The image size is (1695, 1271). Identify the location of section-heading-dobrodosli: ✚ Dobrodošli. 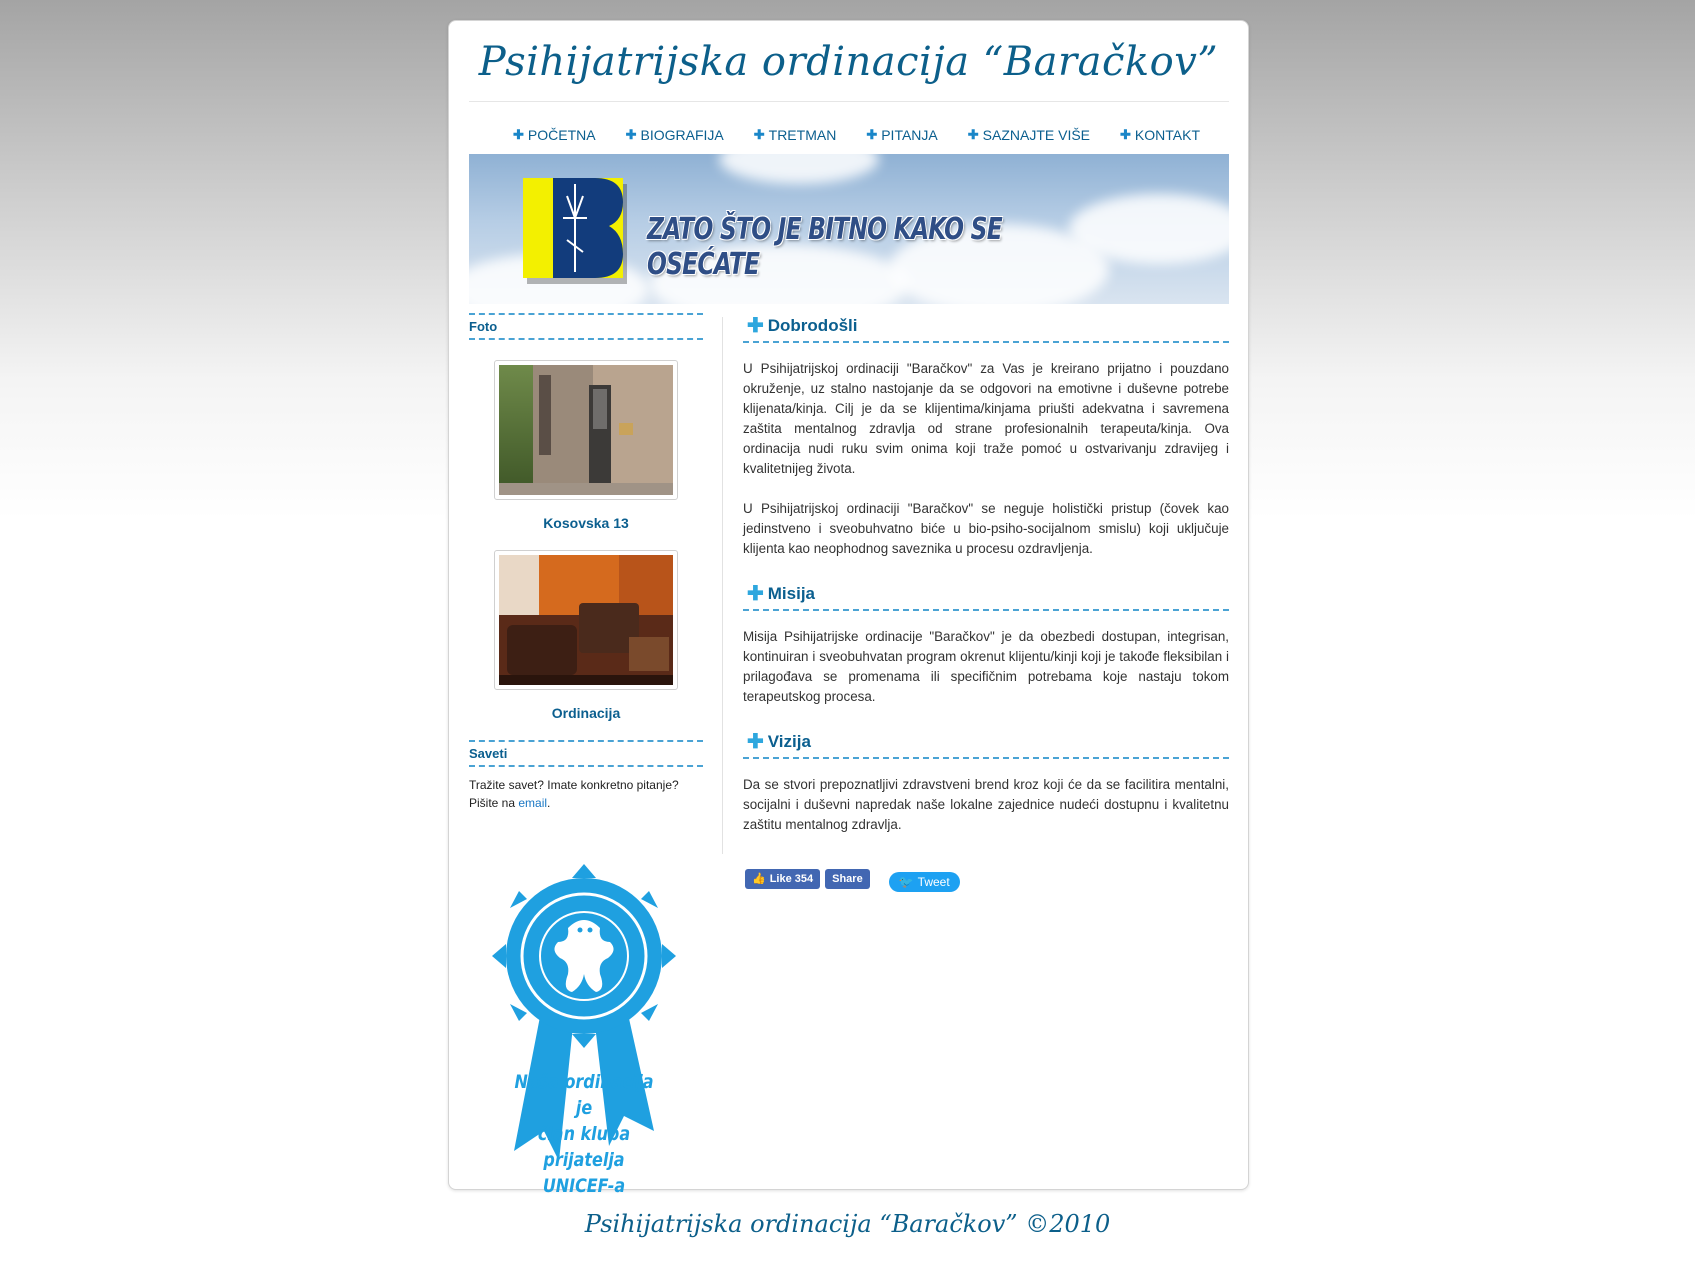
(986, 328).